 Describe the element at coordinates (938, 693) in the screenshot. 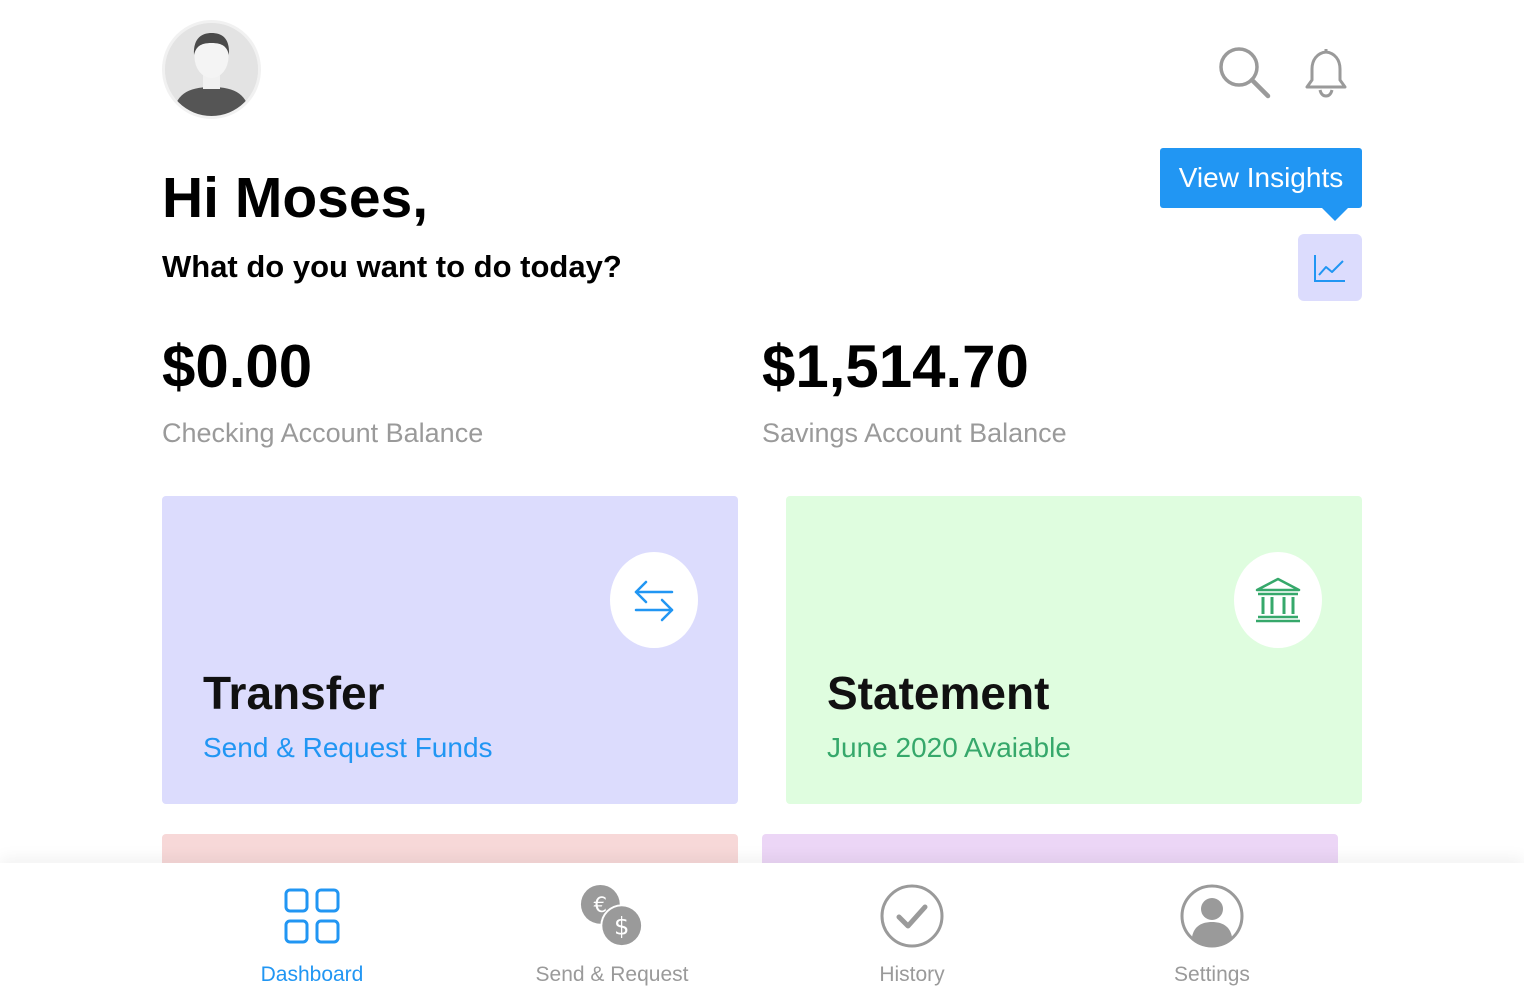

I see `statement-card-title: Statement` at that location.